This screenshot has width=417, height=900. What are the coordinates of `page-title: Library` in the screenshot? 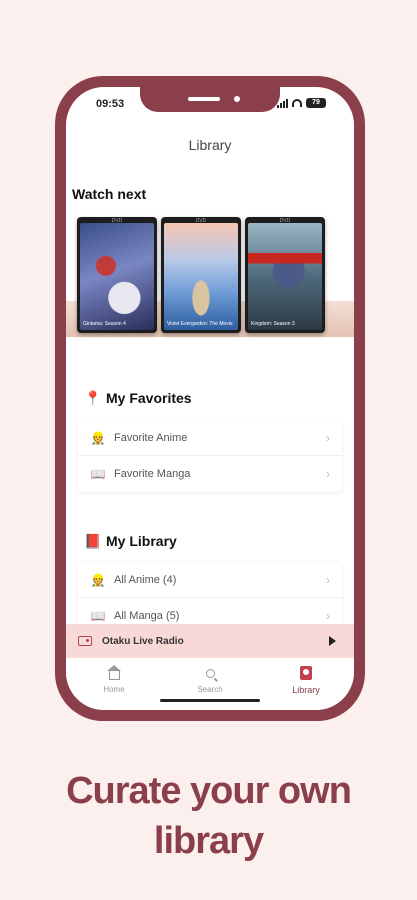 It's located at (210, 145).